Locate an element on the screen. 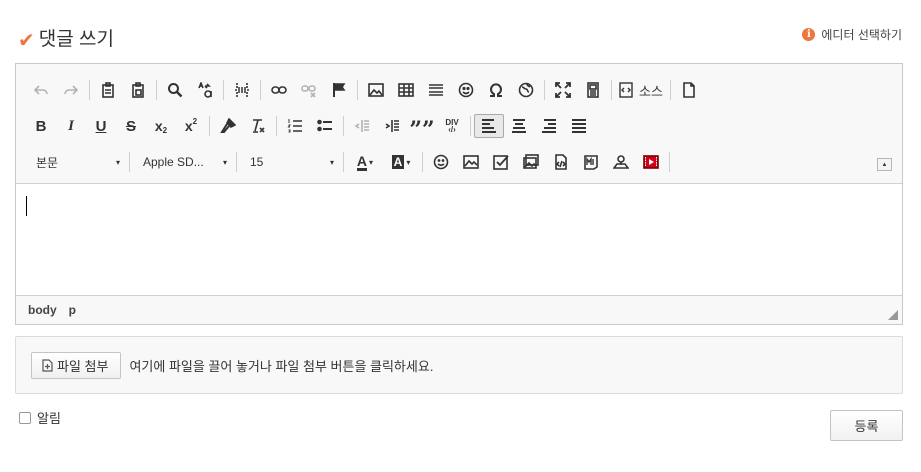 This screenshot has height=472, width=921. link-icon is located at coordinates (279, 90).